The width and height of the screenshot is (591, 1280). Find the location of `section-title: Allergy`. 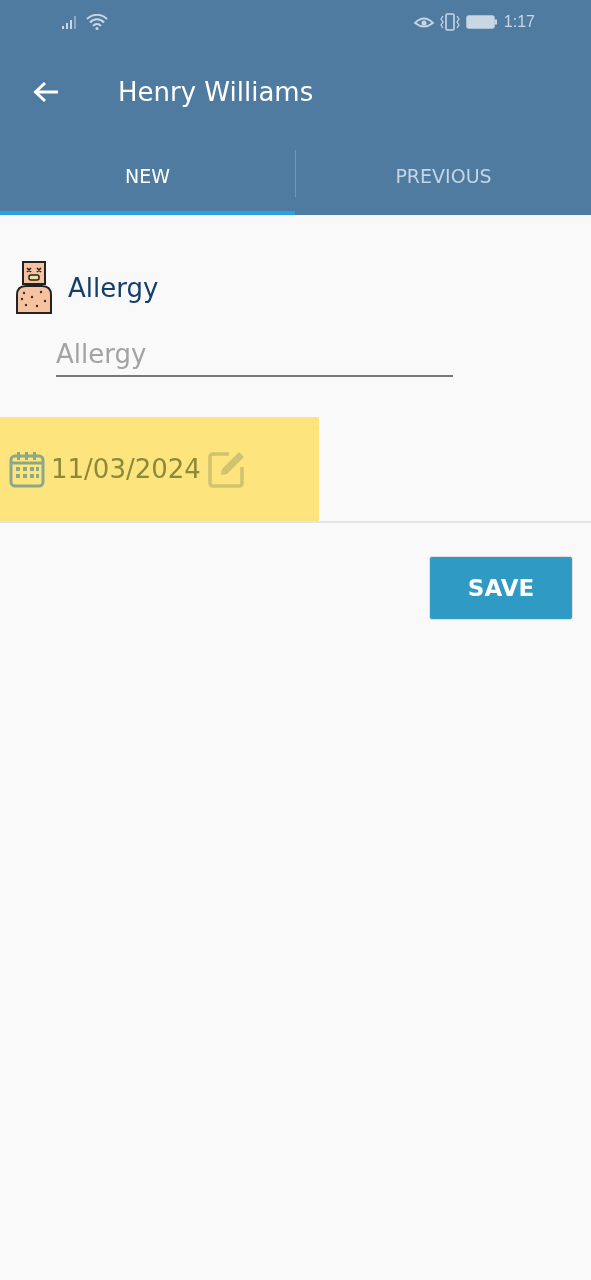

section-title: Allergy is located at coordinates (113, 288).